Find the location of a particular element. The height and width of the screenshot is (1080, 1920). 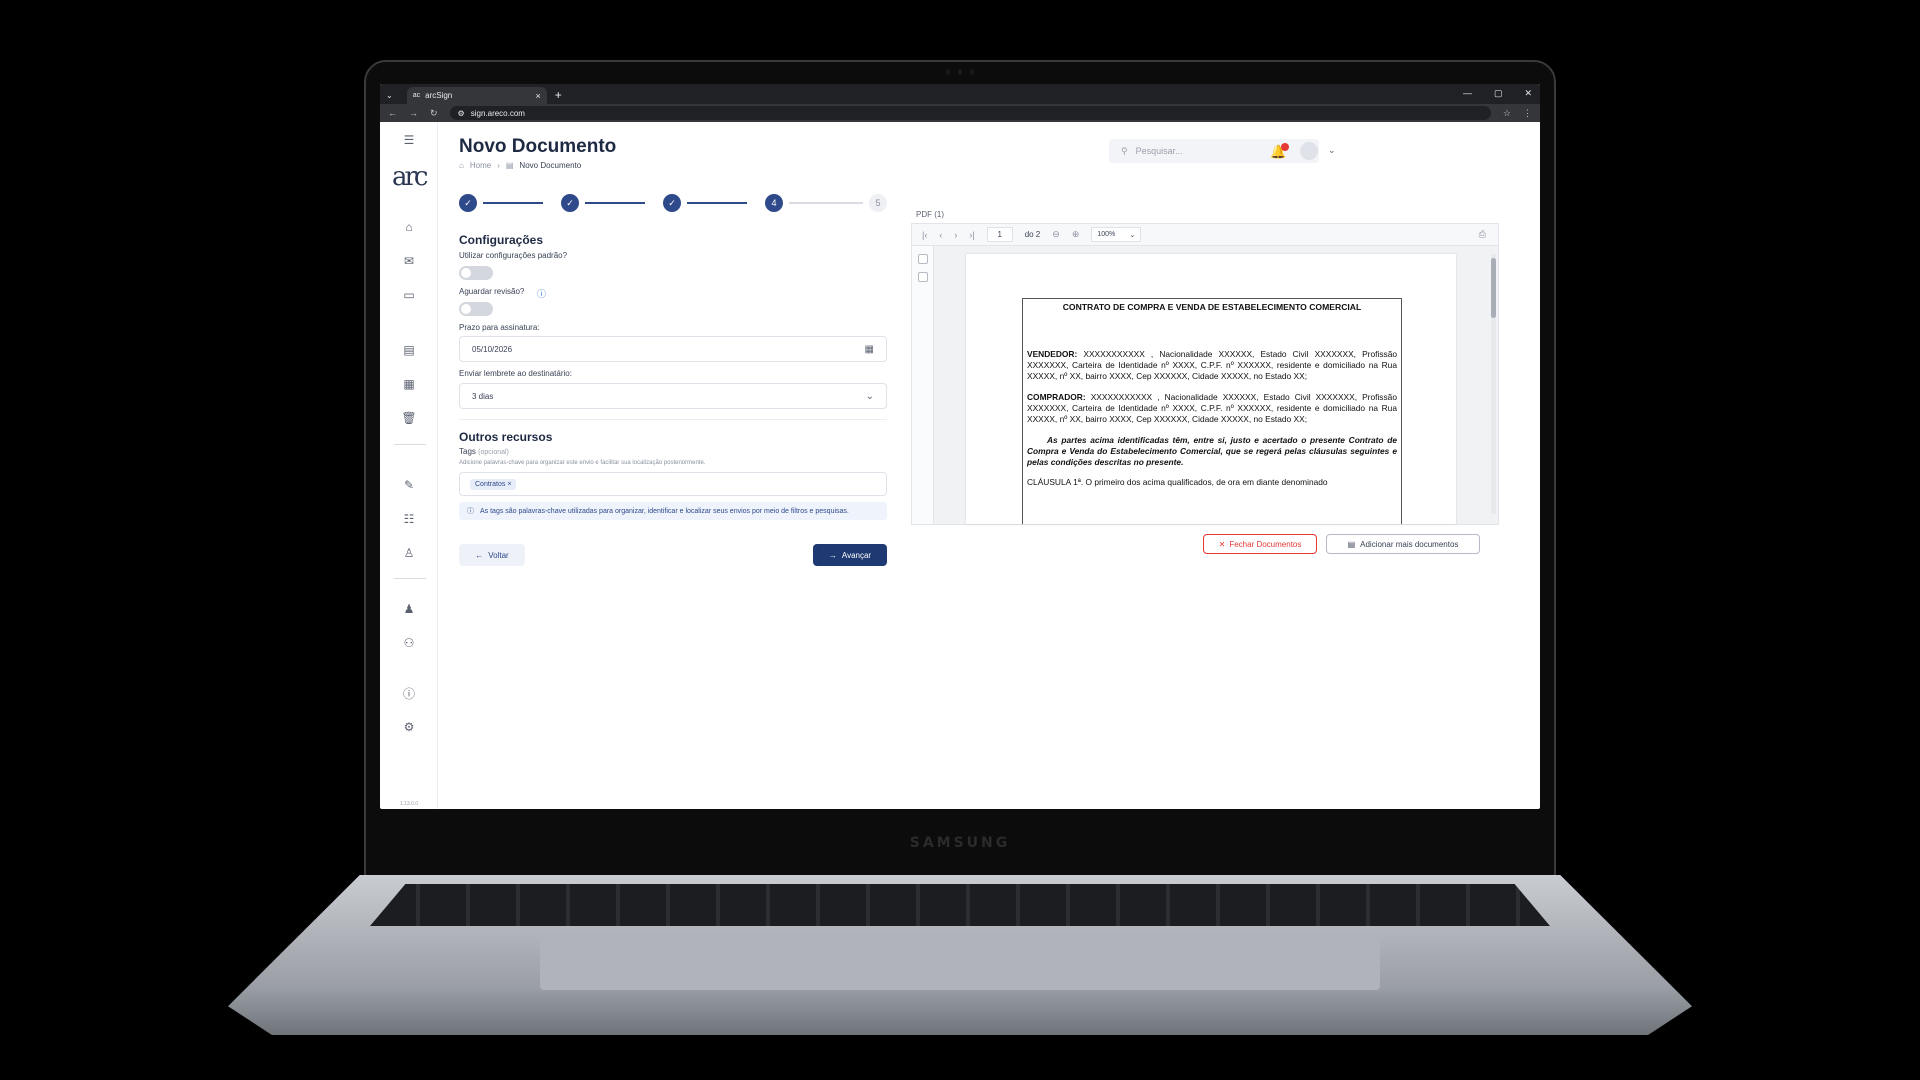

await-review-label: Aguardar revisão? is located at coordinates (492, 291).